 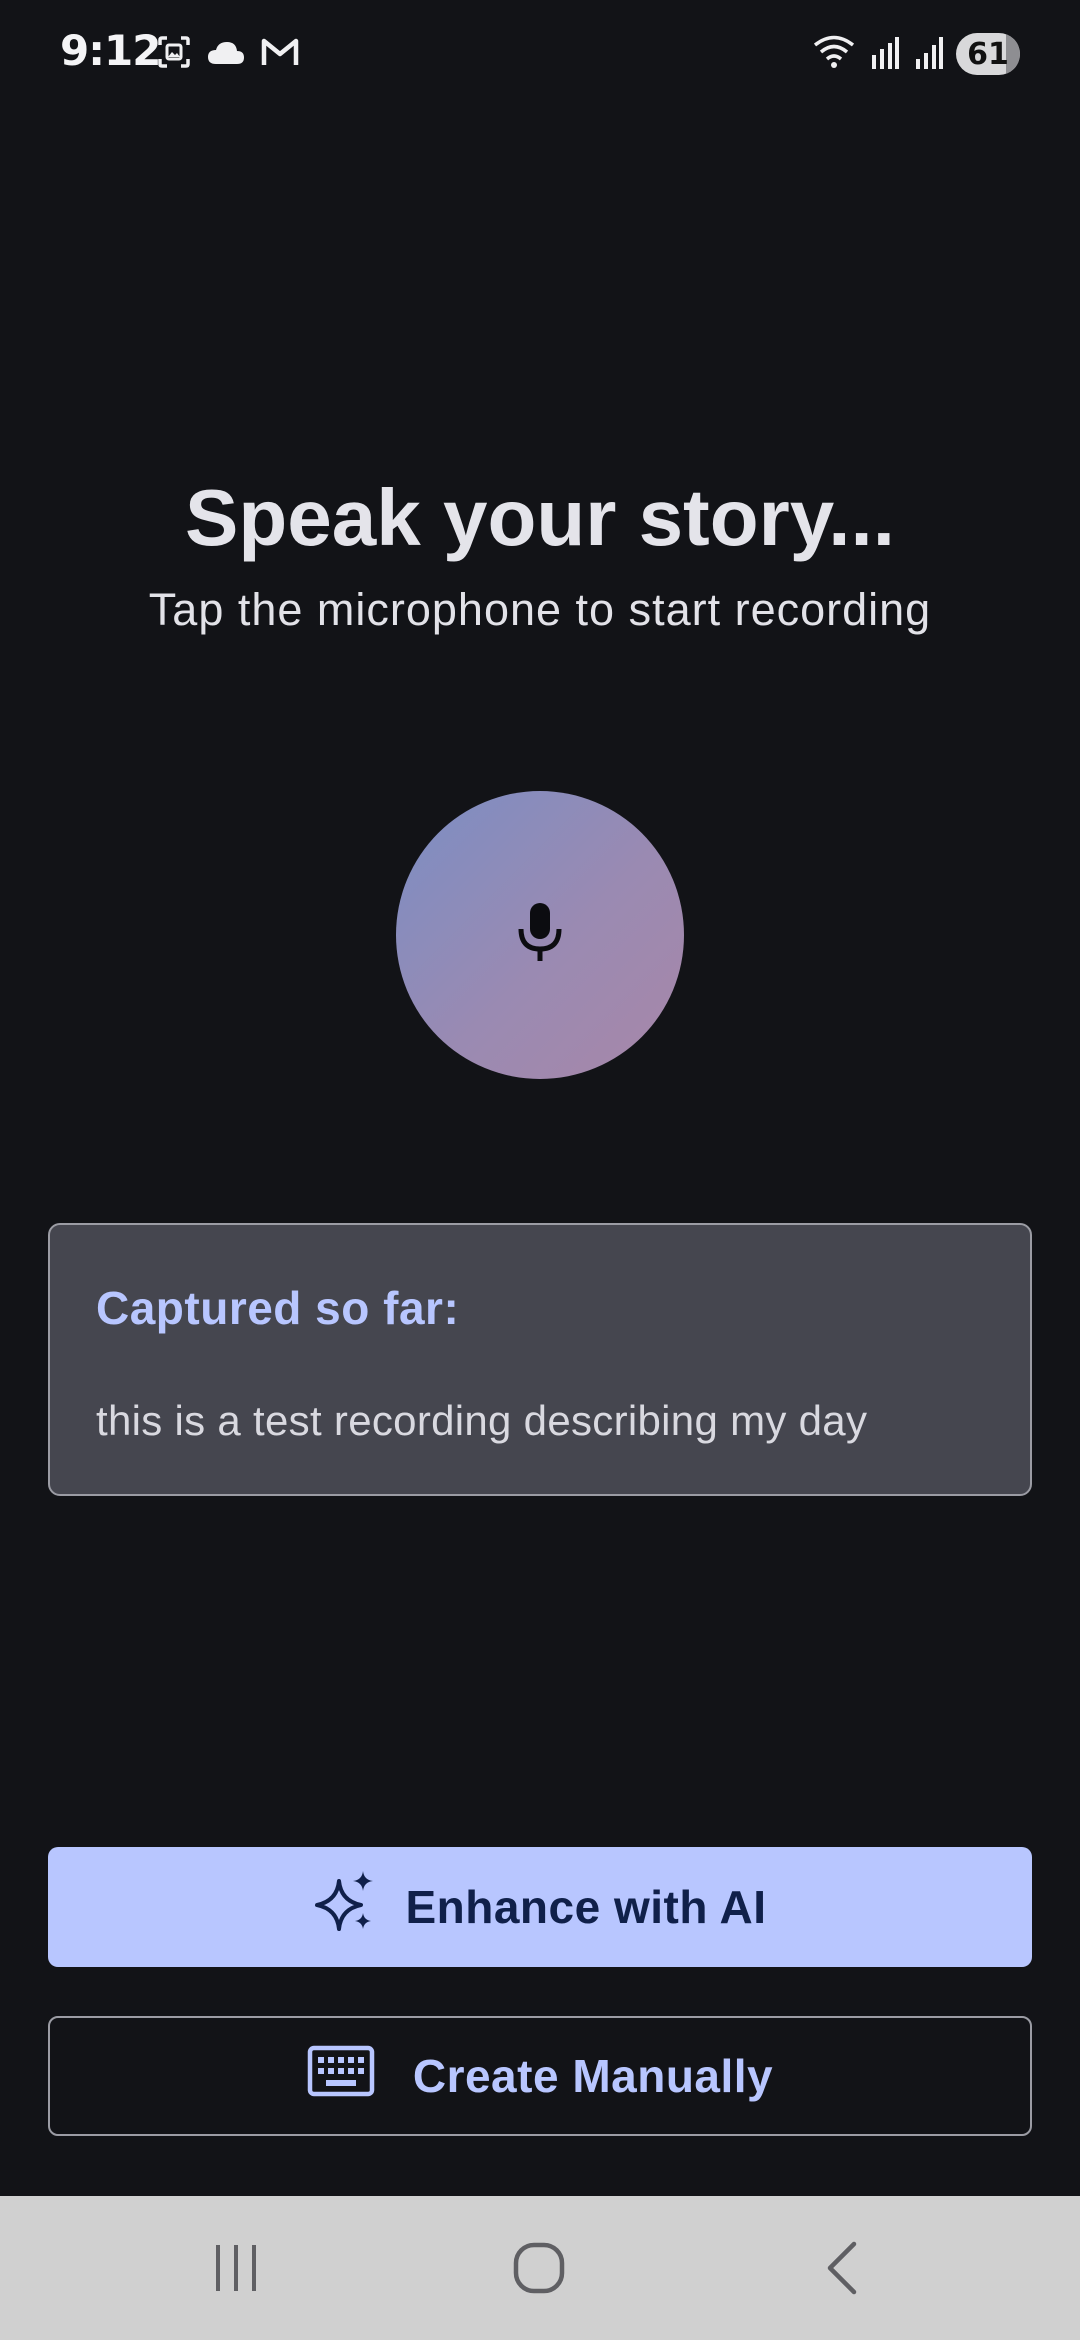 I want to click on battery-level: 61, so click(x=988, y=54).